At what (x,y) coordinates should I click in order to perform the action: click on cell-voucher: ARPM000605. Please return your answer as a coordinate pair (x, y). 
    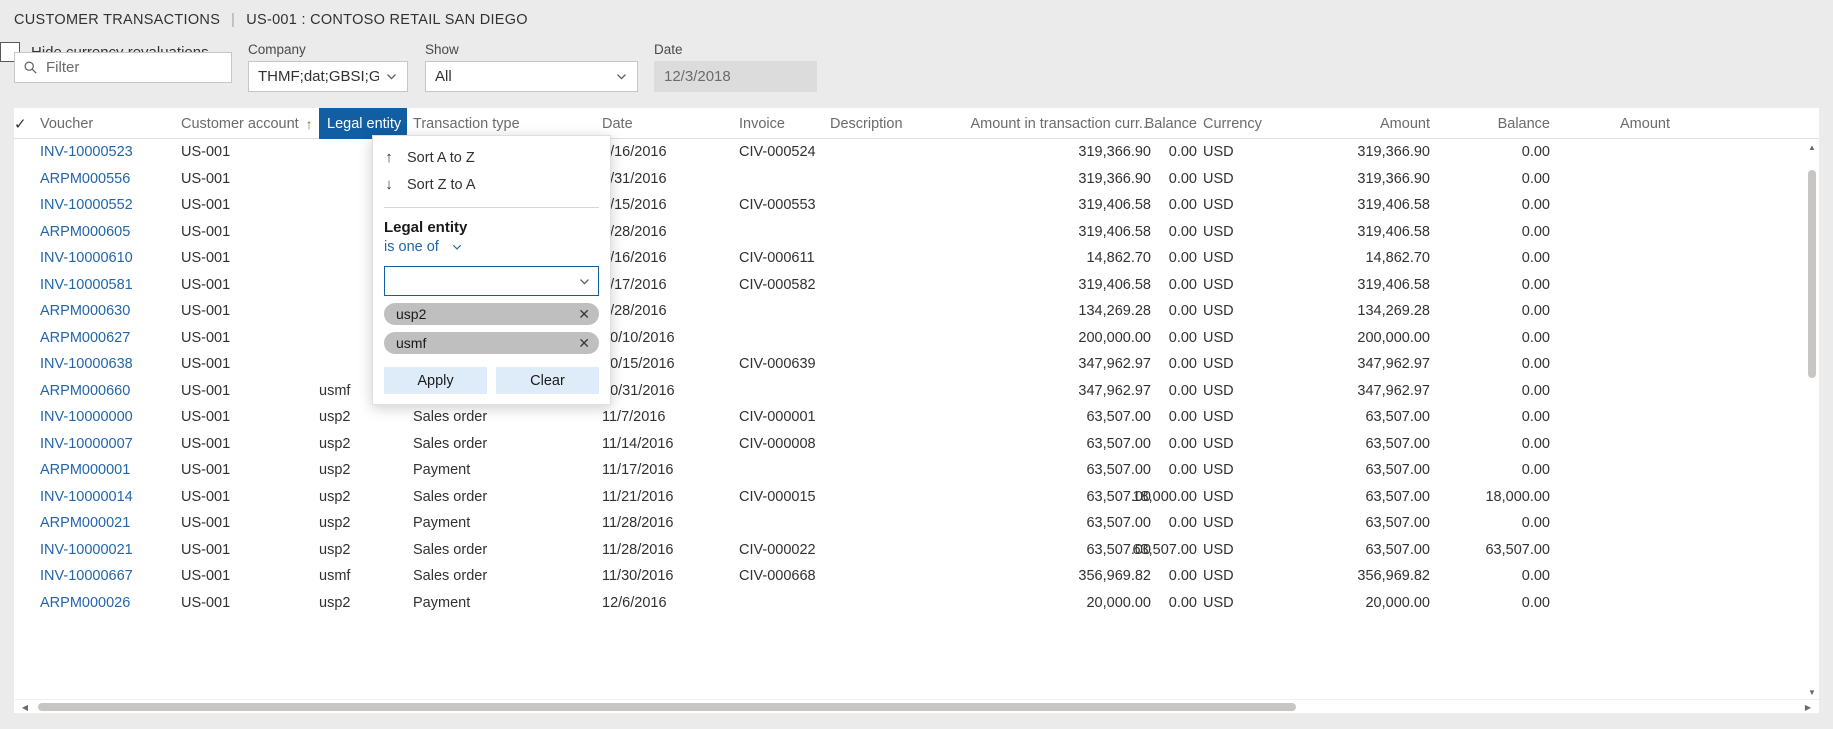
    Looking at the image, I should click on (105, 232).